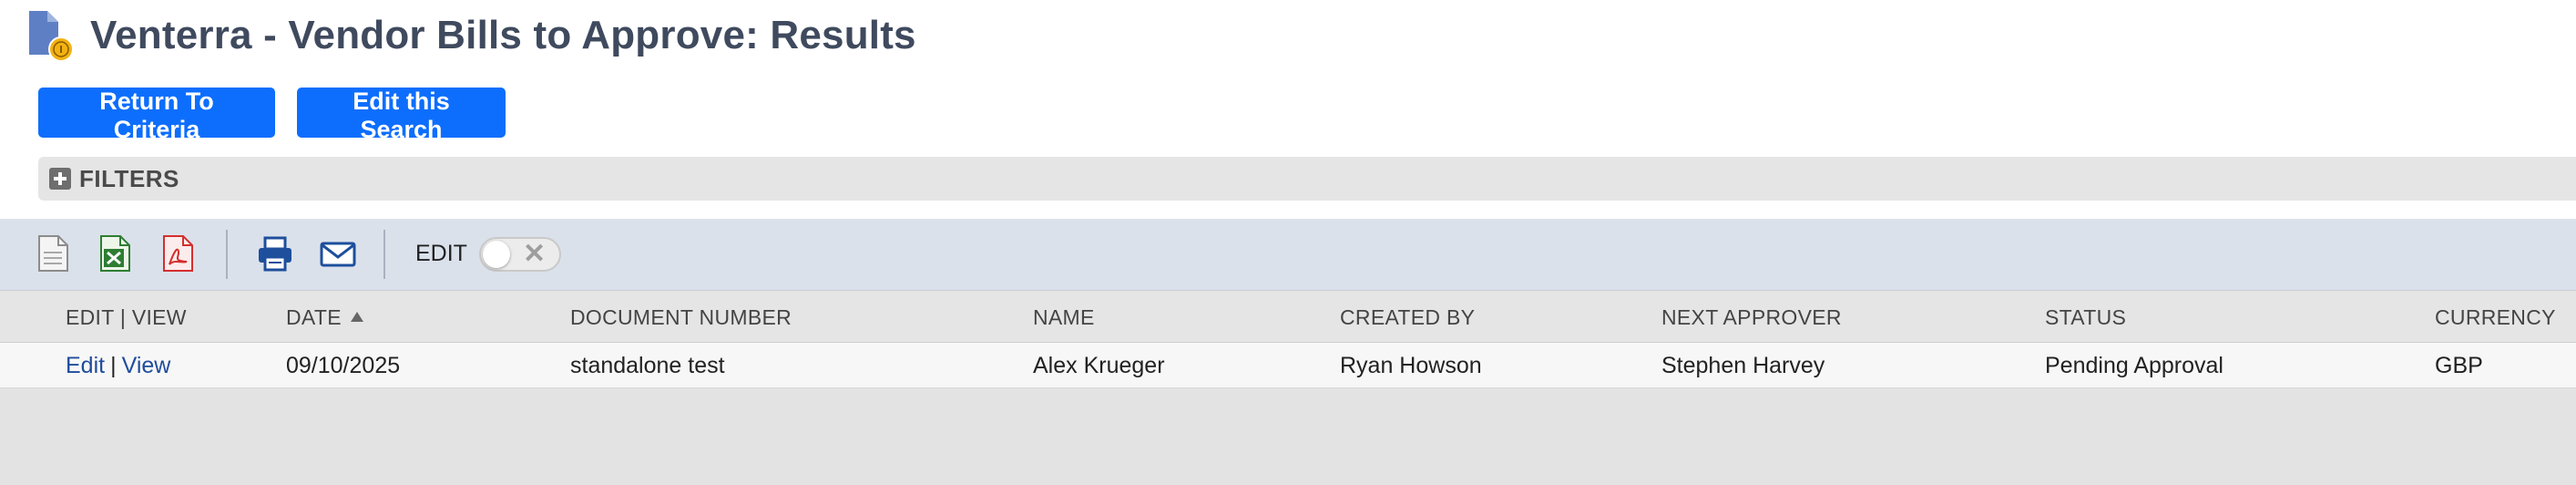  What do you see at coordinates (441, 253) in the screenshot?
I see `edit-mode-label: EDIT` at bounding box center [441, 253].